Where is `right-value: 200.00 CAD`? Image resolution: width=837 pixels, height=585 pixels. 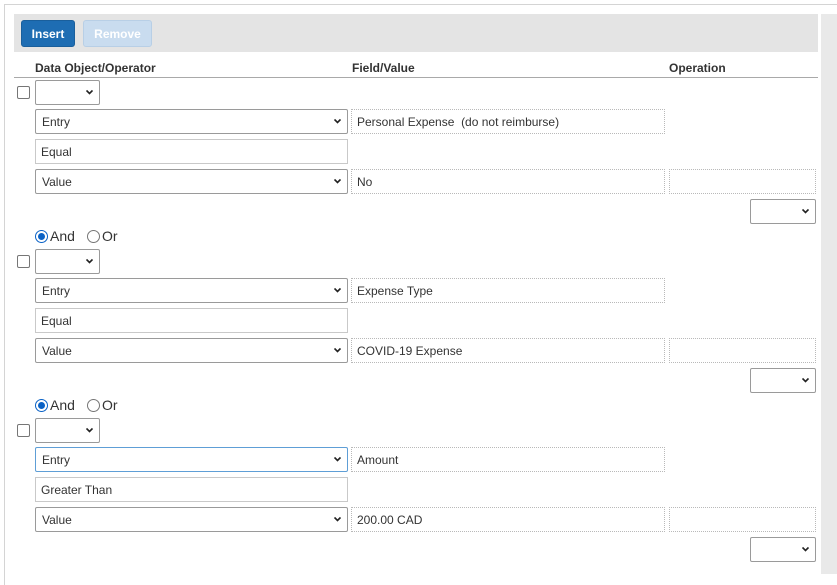
right-value: 200.00 CAD is located at coordinates (390, 520).